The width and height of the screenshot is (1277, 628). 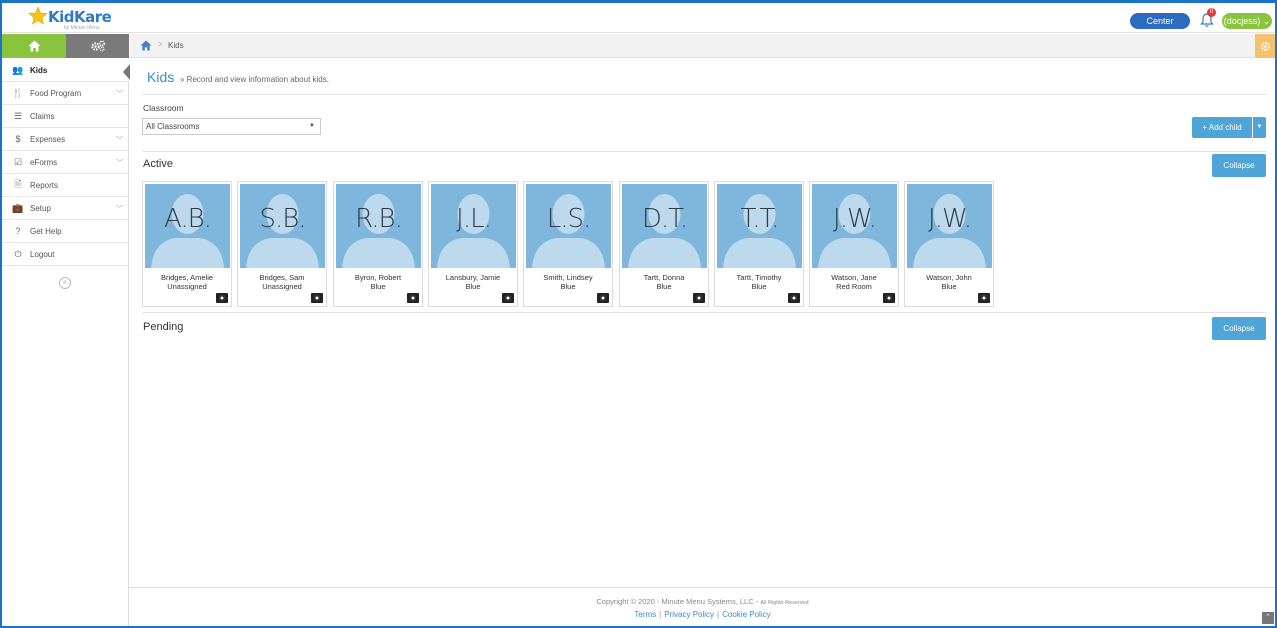 I want to click on kidkare-logo: KidKare by Minute Menu, so click(x=78, y=19).